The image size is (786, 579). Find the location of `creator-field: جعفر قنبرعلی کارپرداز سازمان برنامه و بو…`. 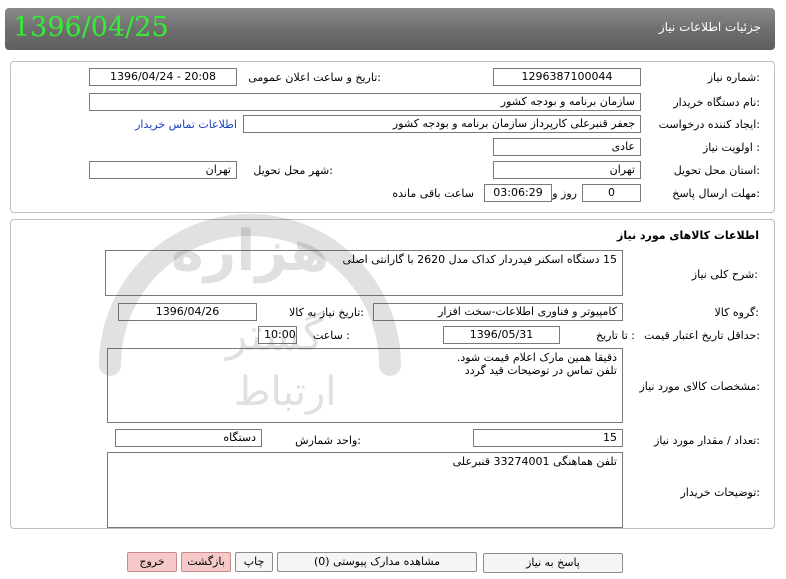

creator-field: جعفر قنبرعلی کارپرداز سازمان برنامه و بو… is located at coordinates (442, 124).